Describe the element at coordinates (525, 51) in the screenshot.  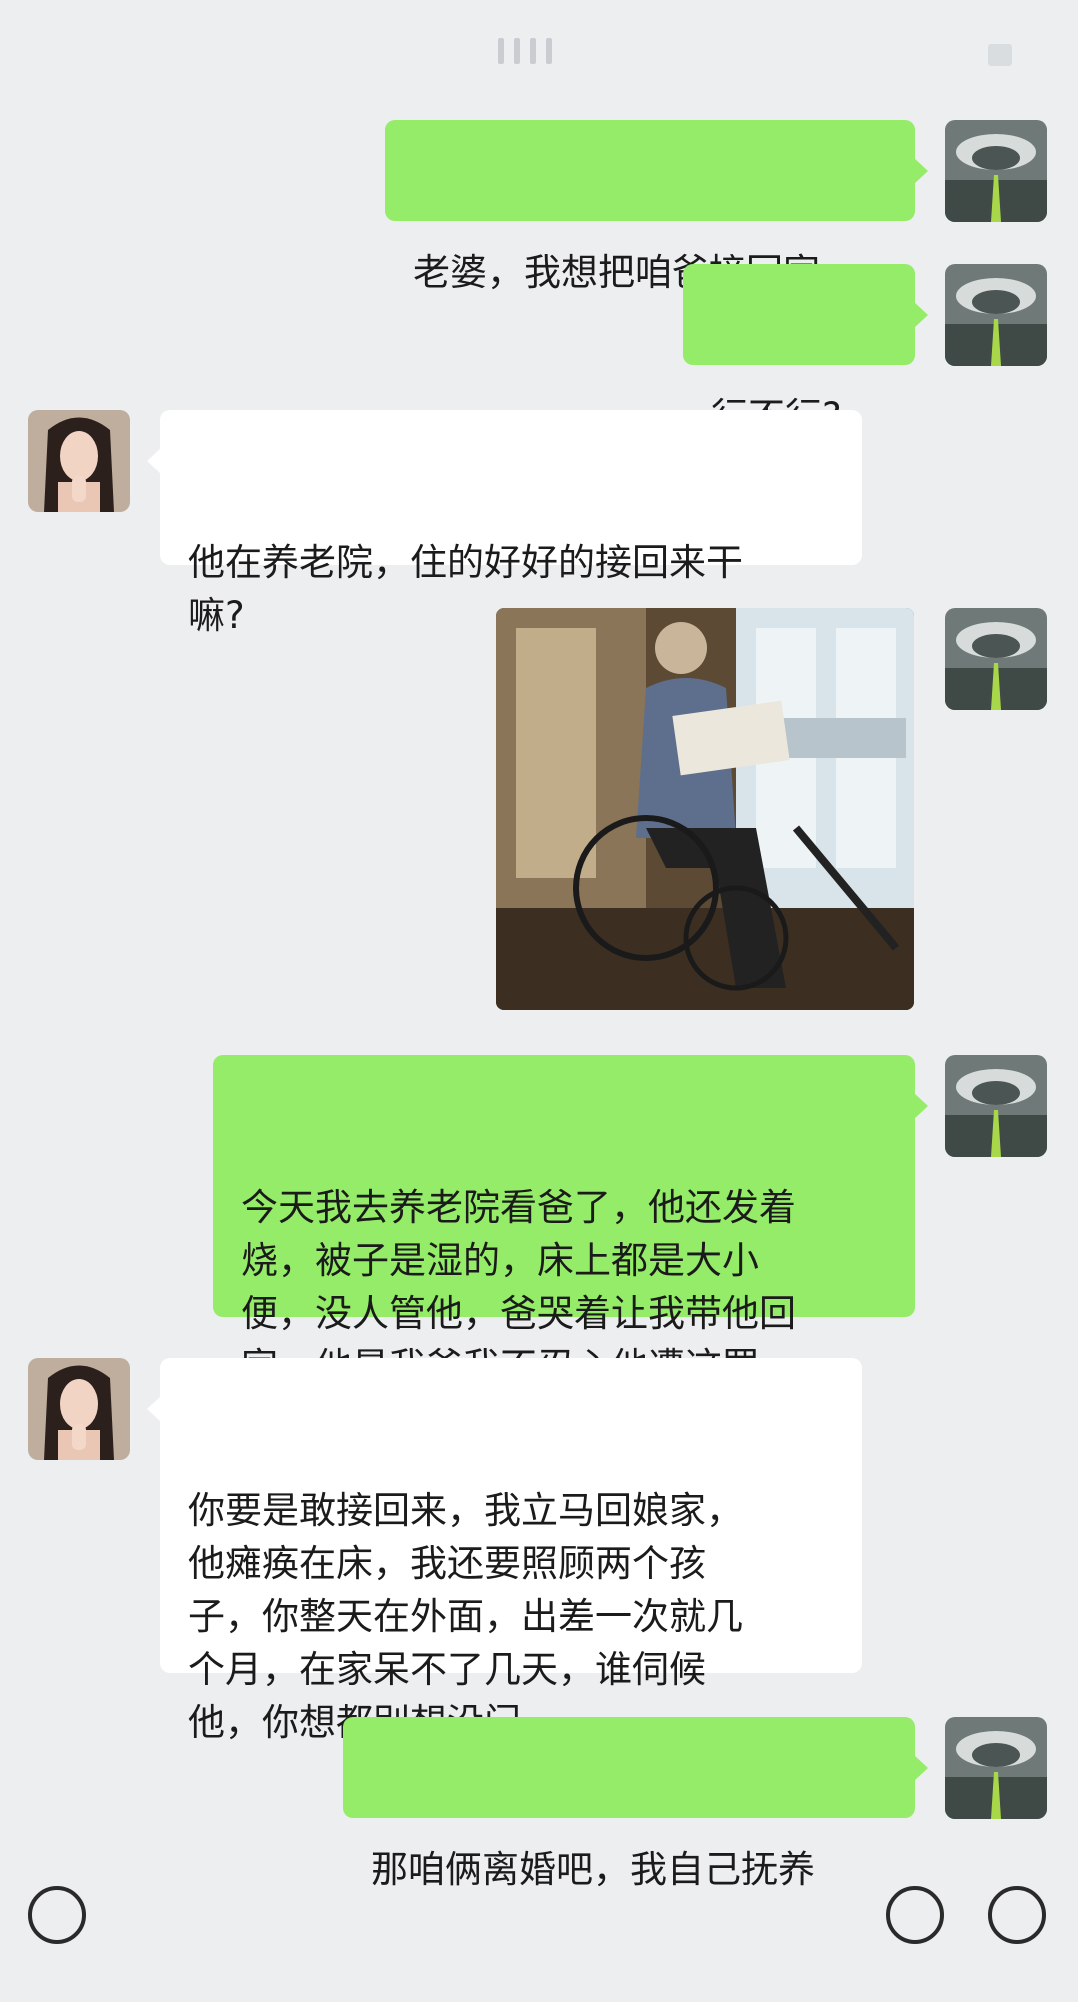
I see `signal-icon` at that location.